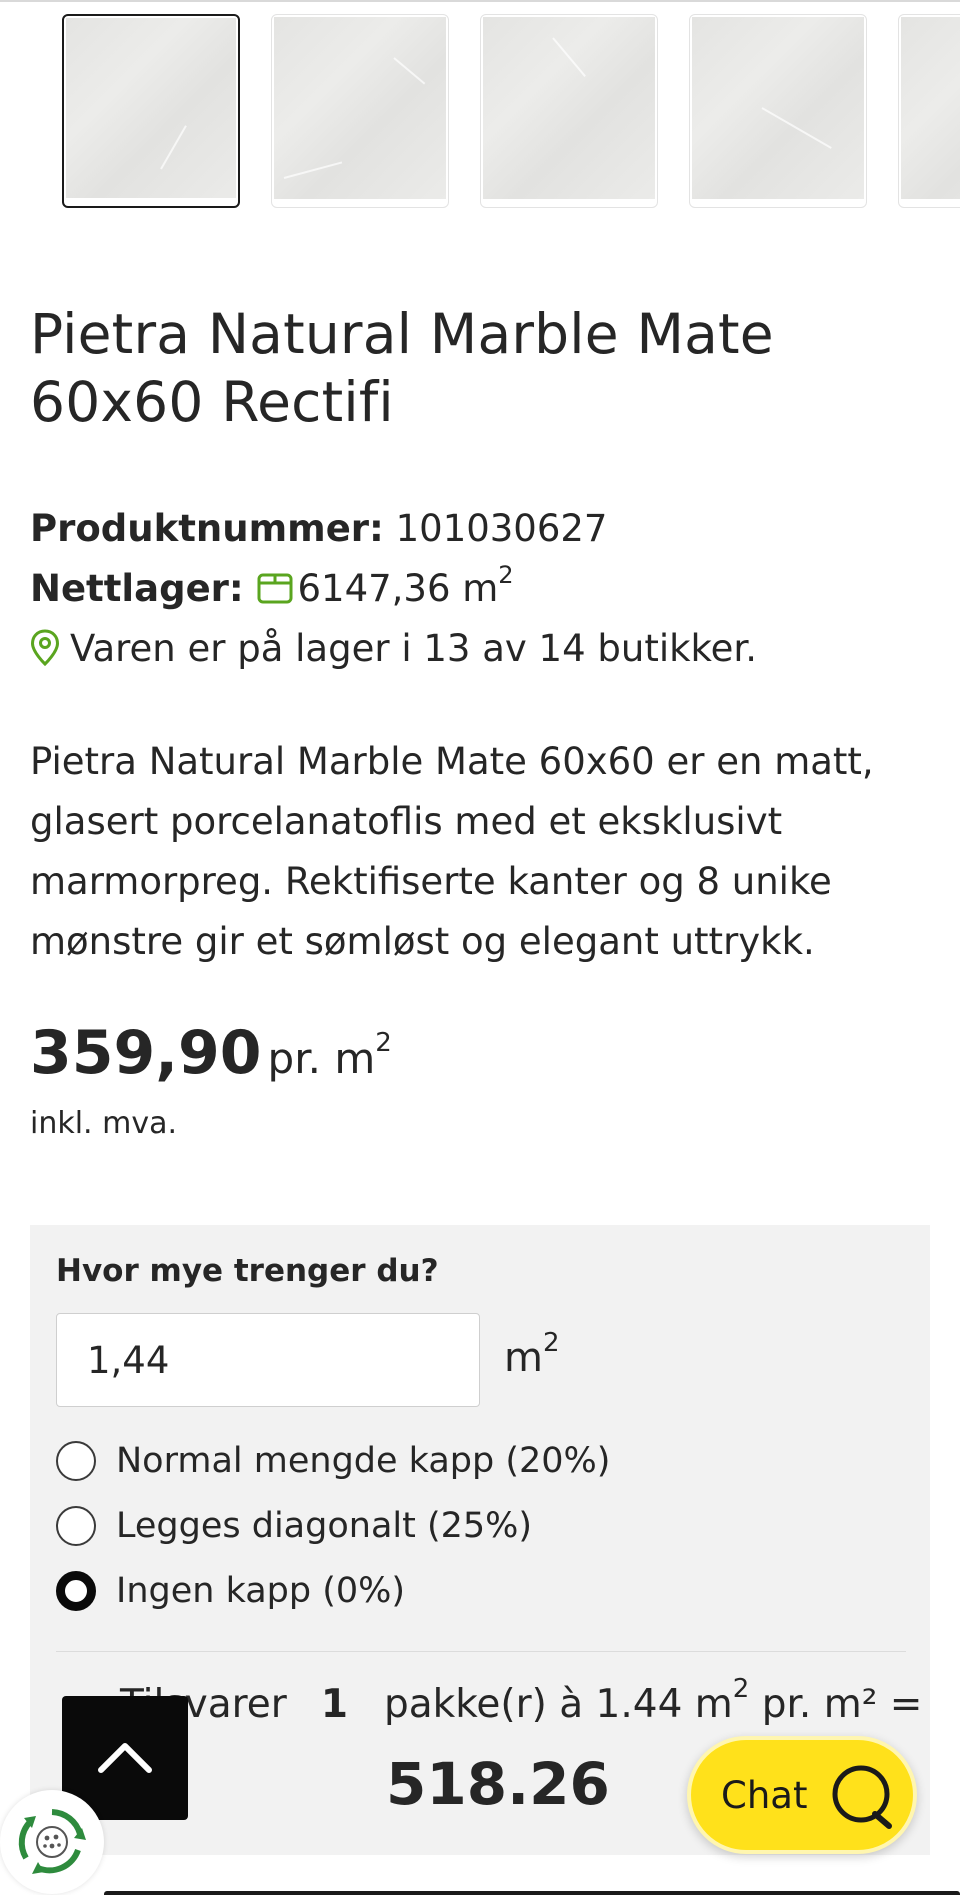 The image size is (960, 1895). Describe the element at coordinates (104, 1123) in the screenshot. I see `vat-note: inkl. mva.` at that location.